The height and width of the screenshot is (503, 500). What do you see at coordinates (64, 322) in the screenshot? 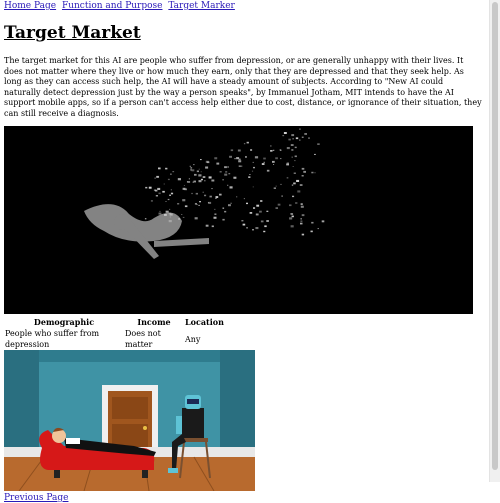
I see `table-header-demographic: Demographic` at bounding box center [64, 322].